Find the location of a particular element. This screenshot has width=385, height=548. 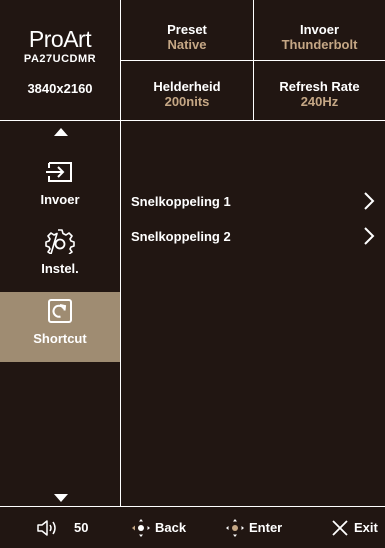

input-info: Invoer Thunderbolt is located at coordinates (319, 30).